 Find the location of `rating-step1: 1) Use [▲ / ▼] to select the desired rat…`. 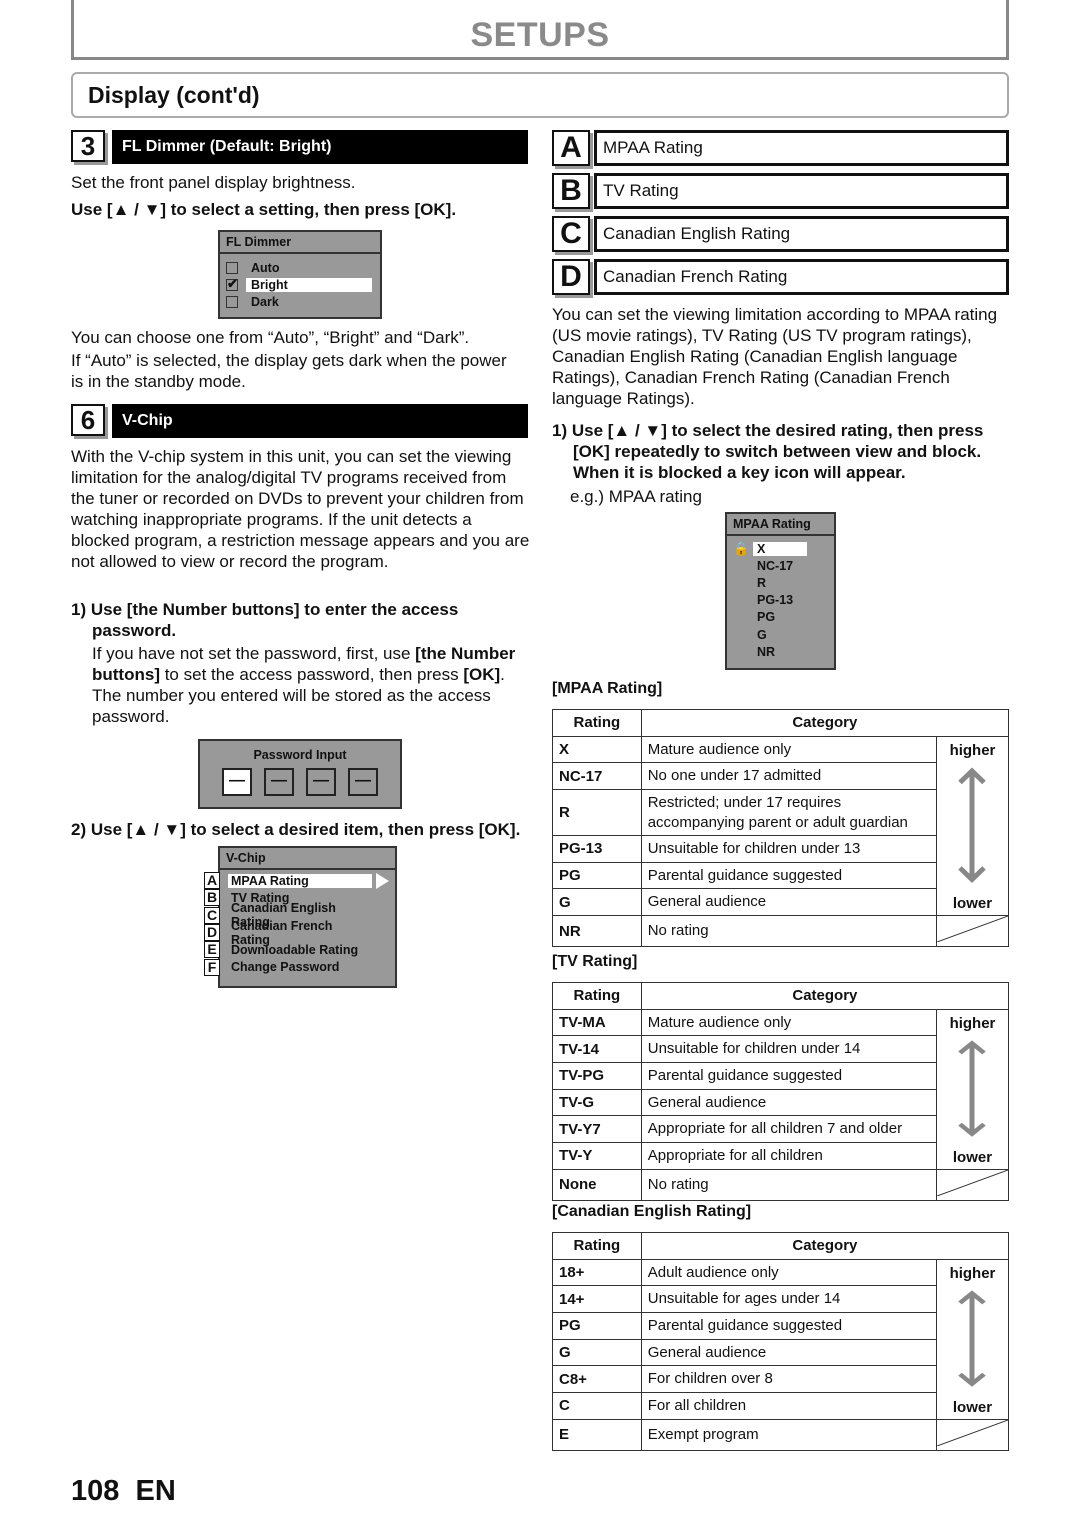

rating-step1: 1) Use [▲ / ▼] to select the desired rat… is located at coordinates (768, 451).